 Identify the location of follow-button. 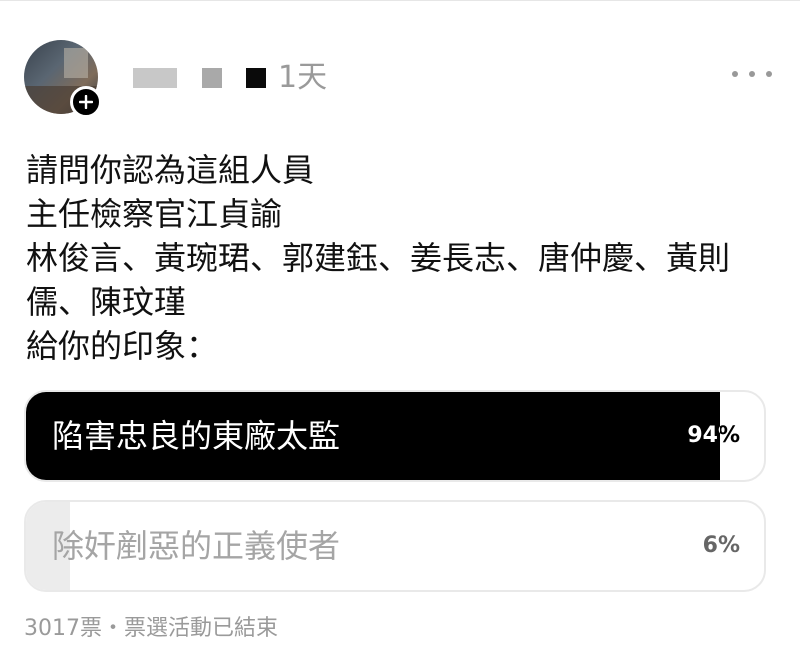
(86, 102).